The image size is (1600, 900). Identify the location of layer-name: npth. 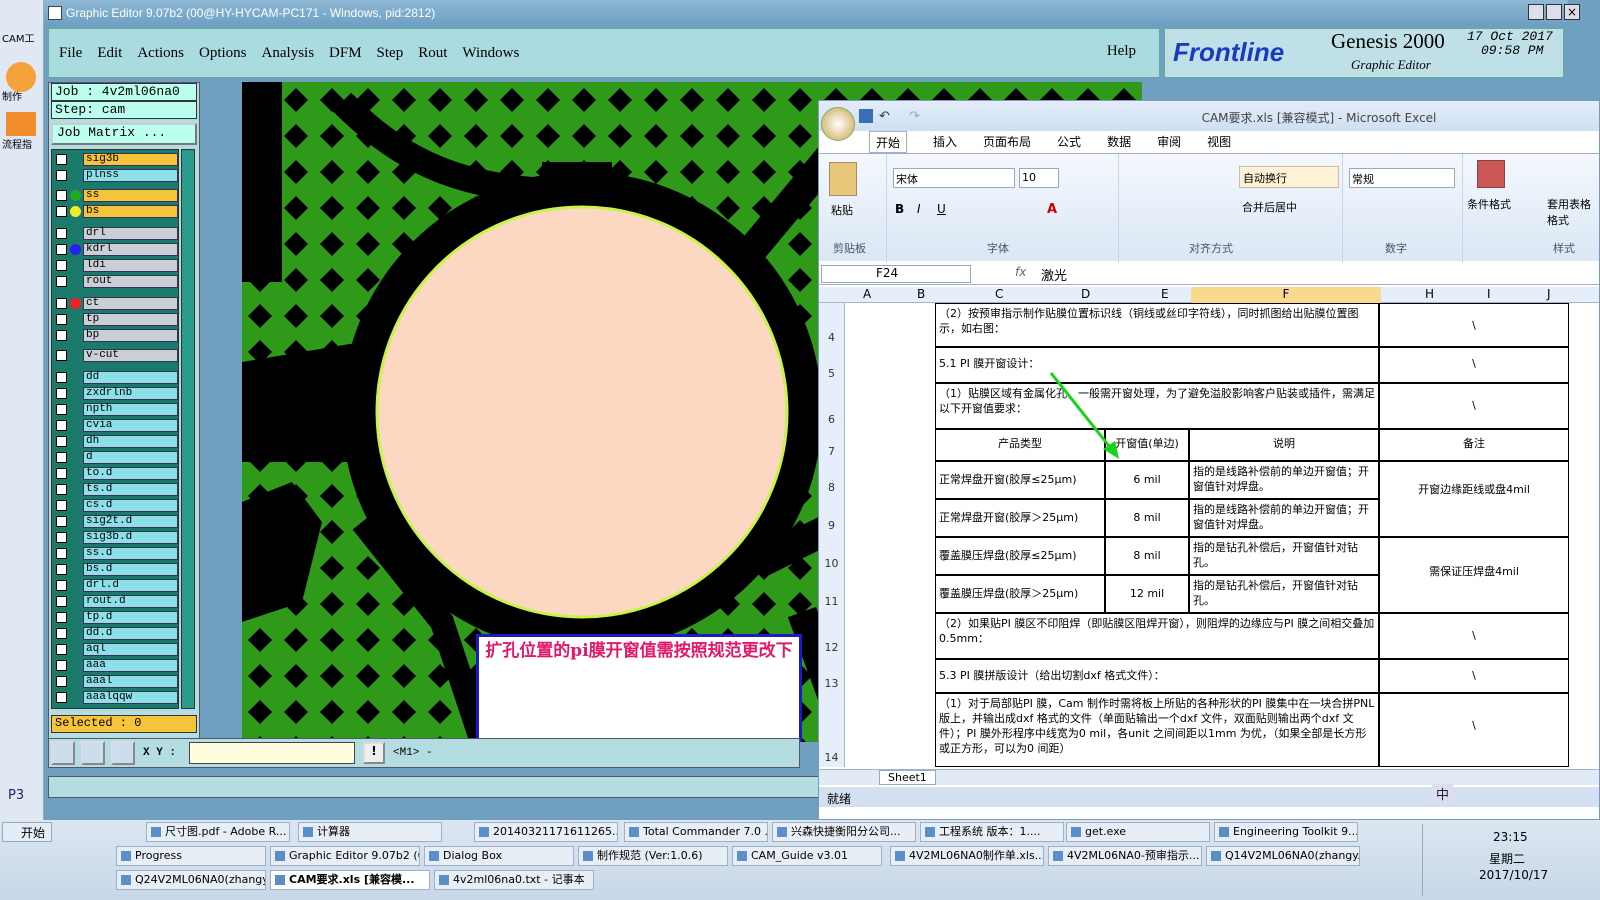
(130, 409).